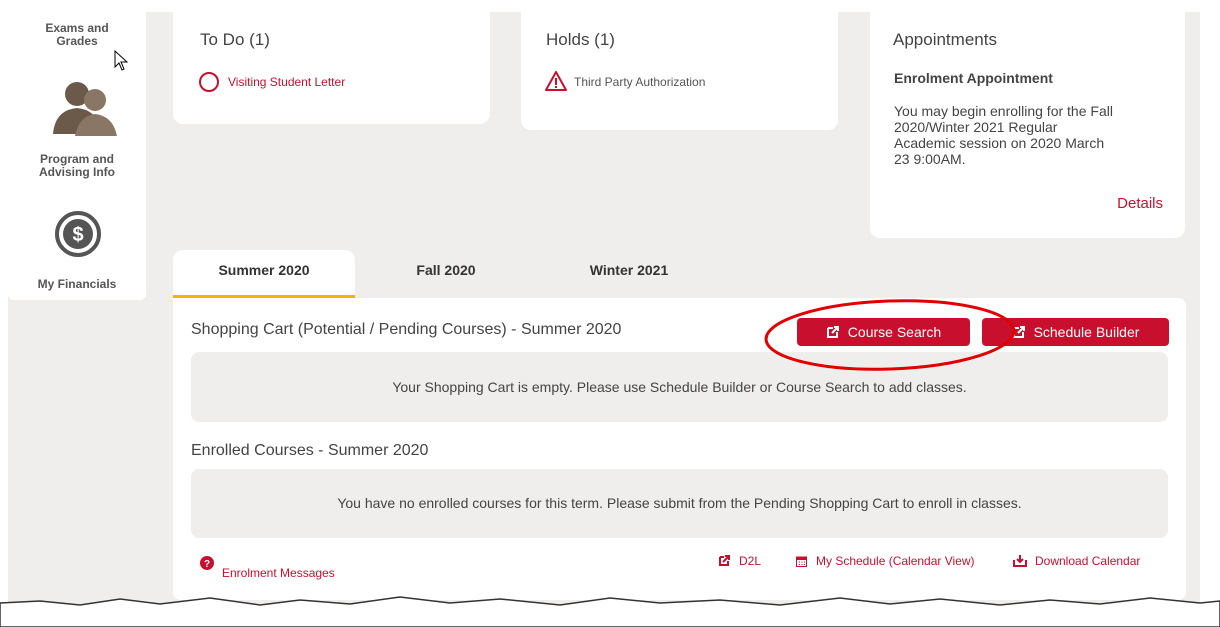 The image size is (1220, 627). I want to click on question-icon: ?, so click(207, 563).